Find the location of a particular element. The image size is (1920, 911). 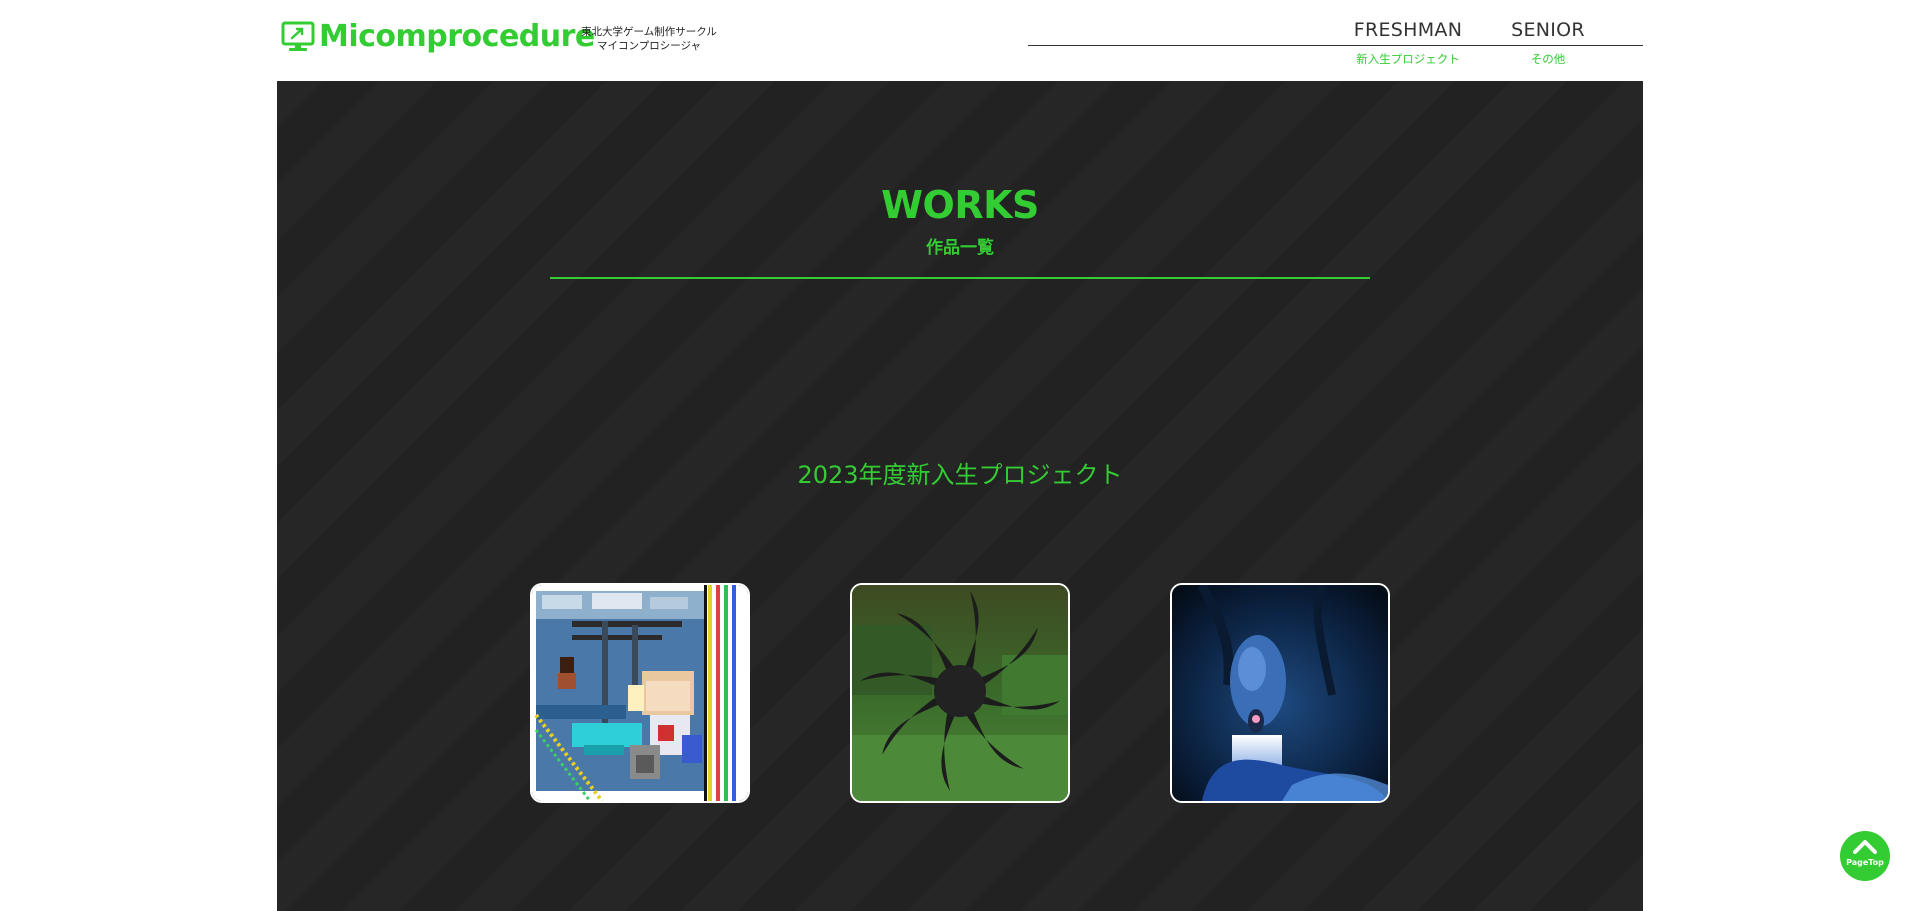

logo-subtitle: 東北大学ゲーム制作サークル マイコンプロシージャ is located at coordinates (649, 39).